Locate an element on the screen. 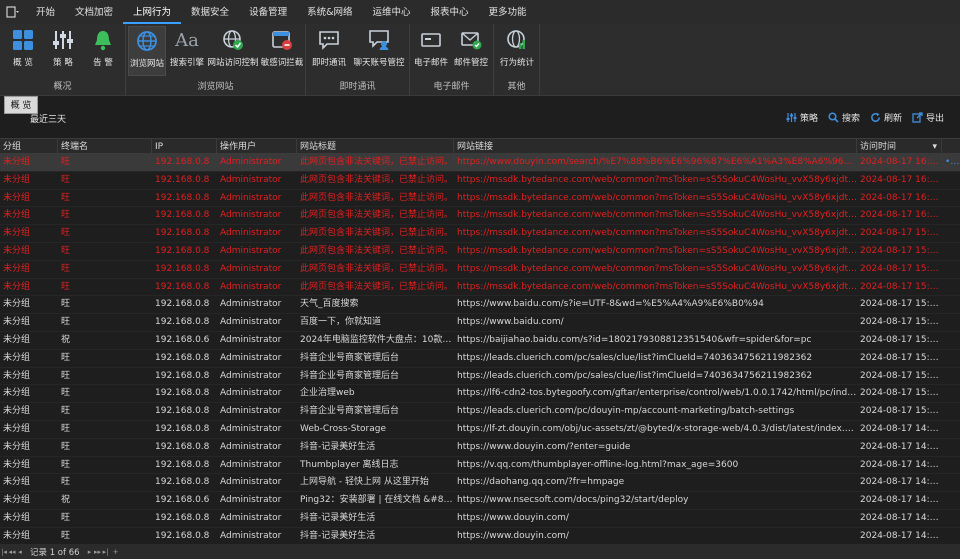 This screenshot has height=559, width=960. column-header-title: 网站标题 is located at coordinates (375, 147).